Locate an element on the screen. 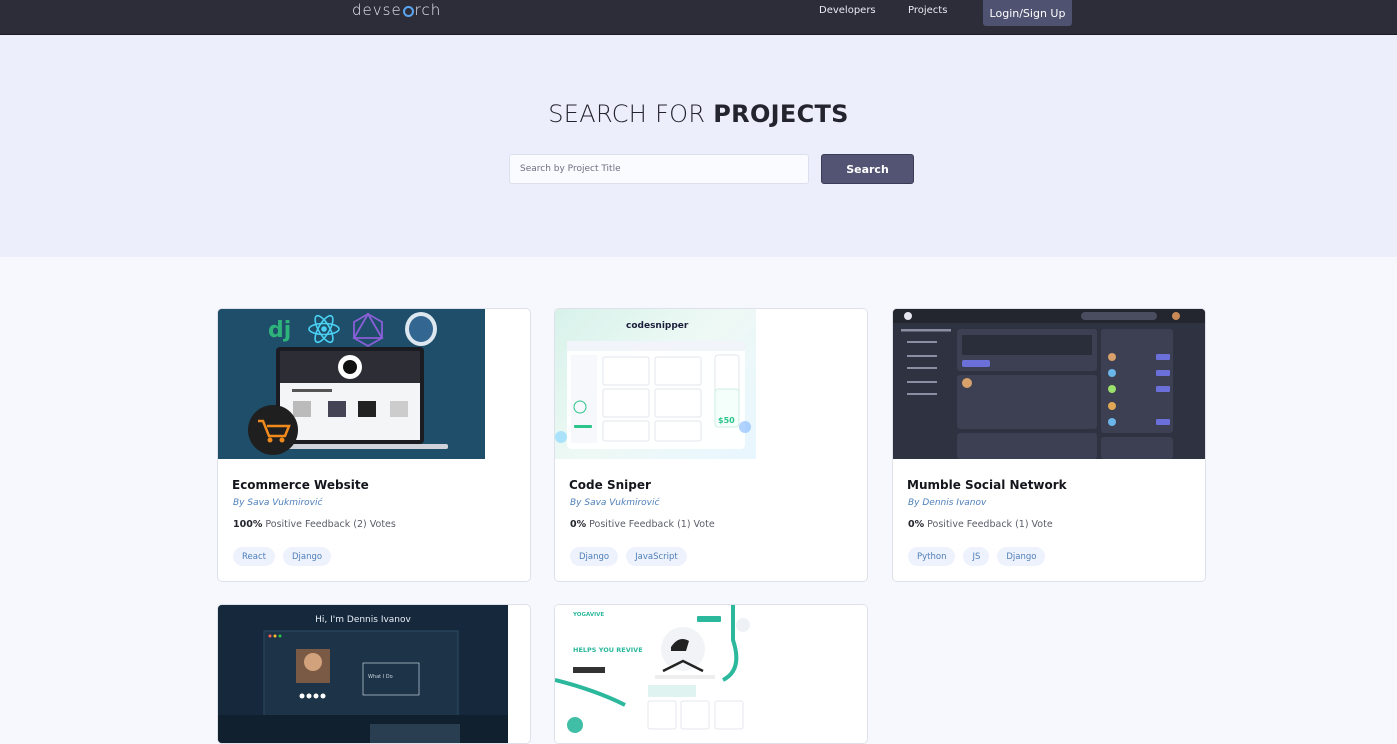 The image size is (1397, 744). codesniper-screenshot: codesnipper $50 is located at coordinates (653, 385).